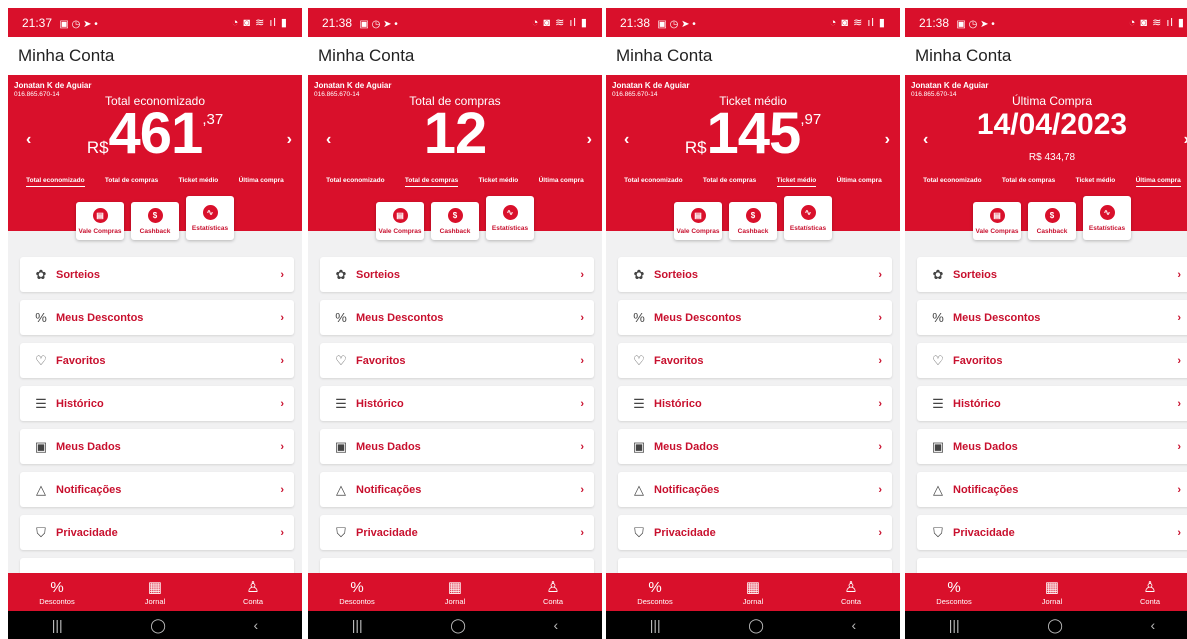 Image resolution: width=1187 pixels, height=639 pixels. Describe the element at coordinates (388, 446) in the screenshot. I see `menu-item-label: Meus Dados` at that location.